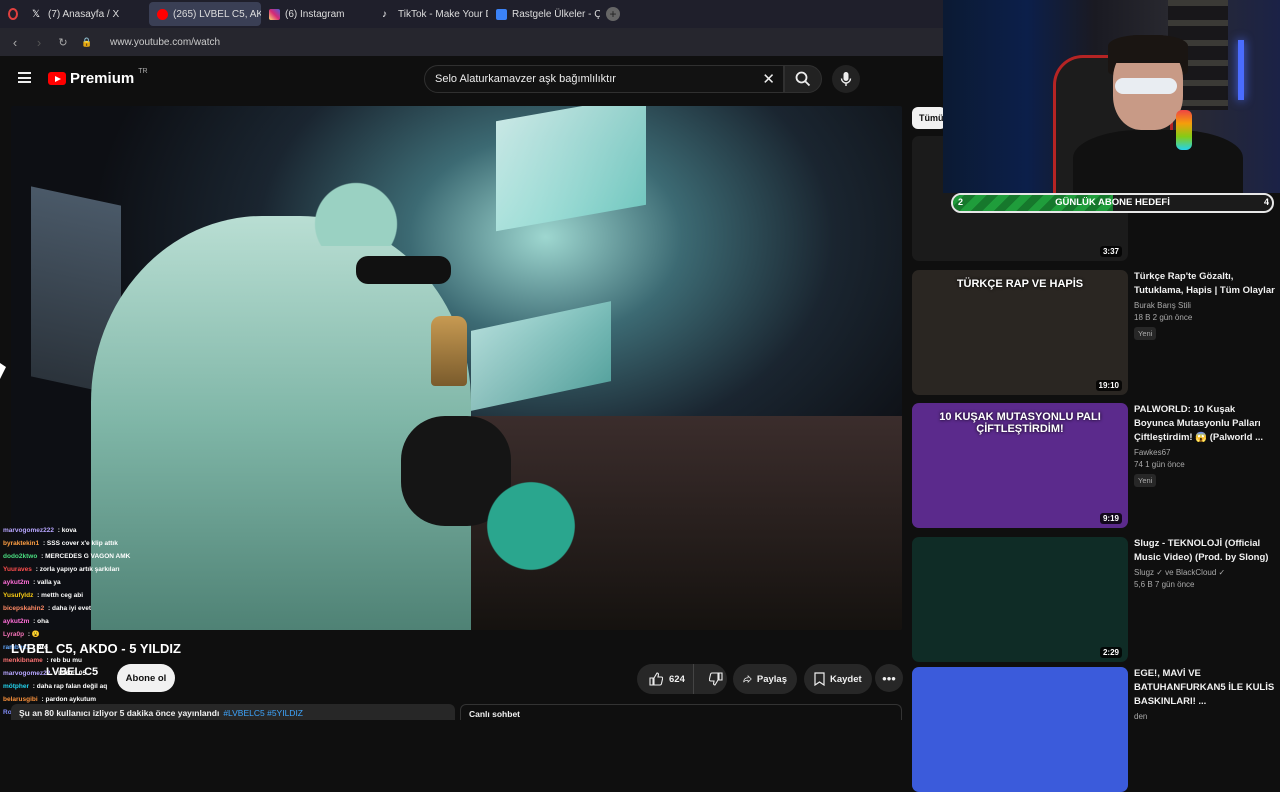 This screenshot has width=1280, height=792. I want to click on like-dislike-group: 624, so click(682, 679).